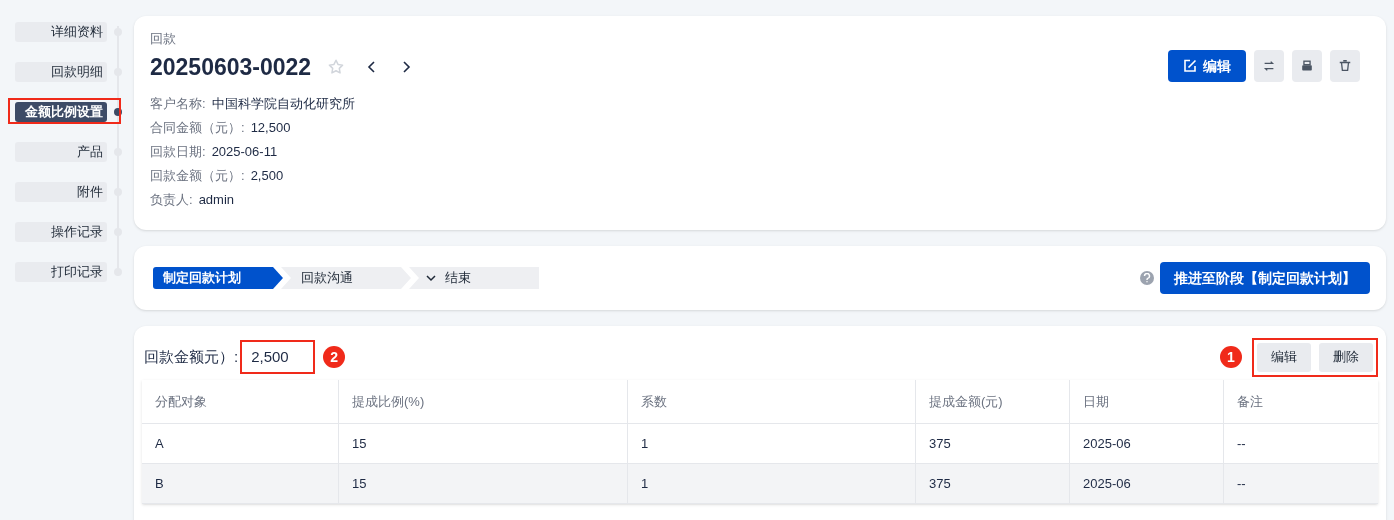  What do you see at coordinates (61, 112) in the screenshot?
I see `sidebar-item: 金额比例设置` at bounding box center [61, 112].